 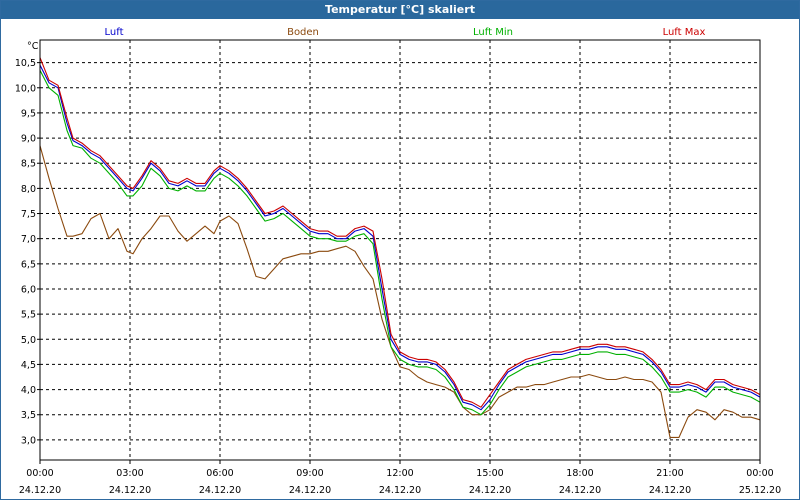 What do you see at coordinates (28, 289) in the screenshot?
I see `y-tick-label: 6,0` at bounding box center [28, 289].